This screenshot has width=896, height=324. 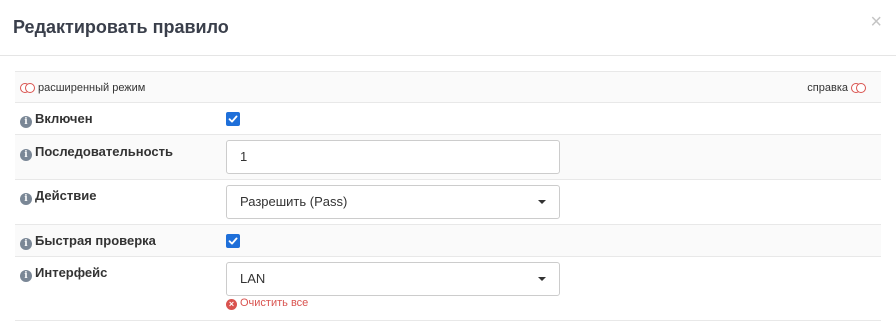 What do you see at coordinates (876, 22) in the screenshot?
I see `close-button: ×` at bounding box center [876, 22].